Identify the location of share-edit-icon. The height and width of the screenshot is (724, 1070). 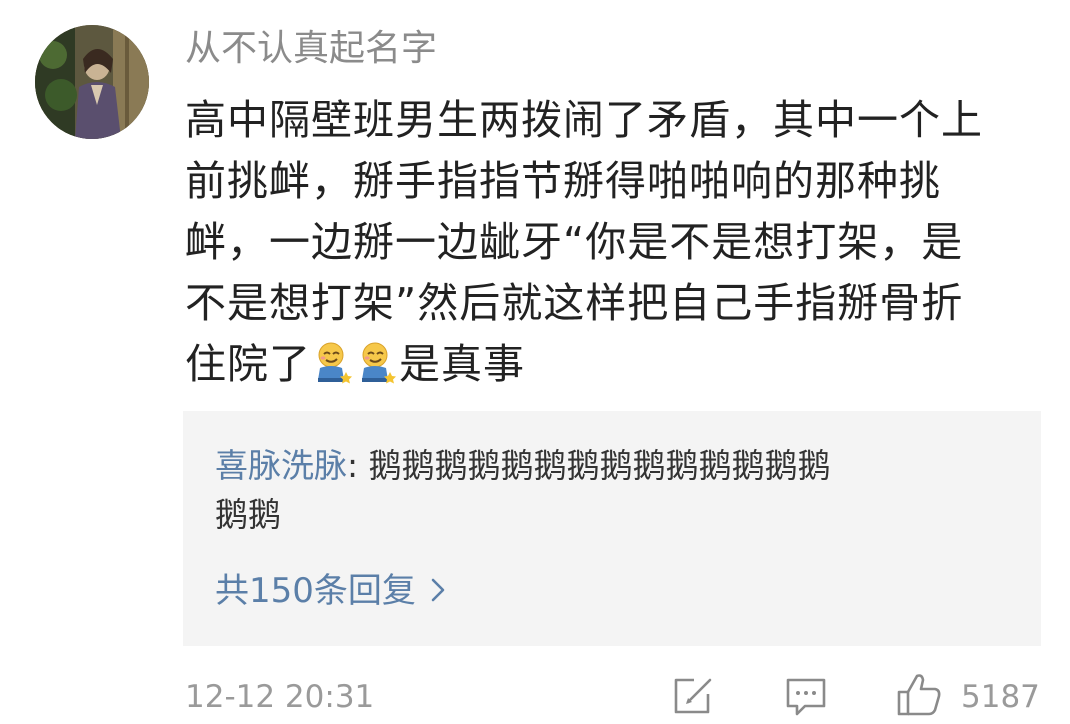
(693, 696).